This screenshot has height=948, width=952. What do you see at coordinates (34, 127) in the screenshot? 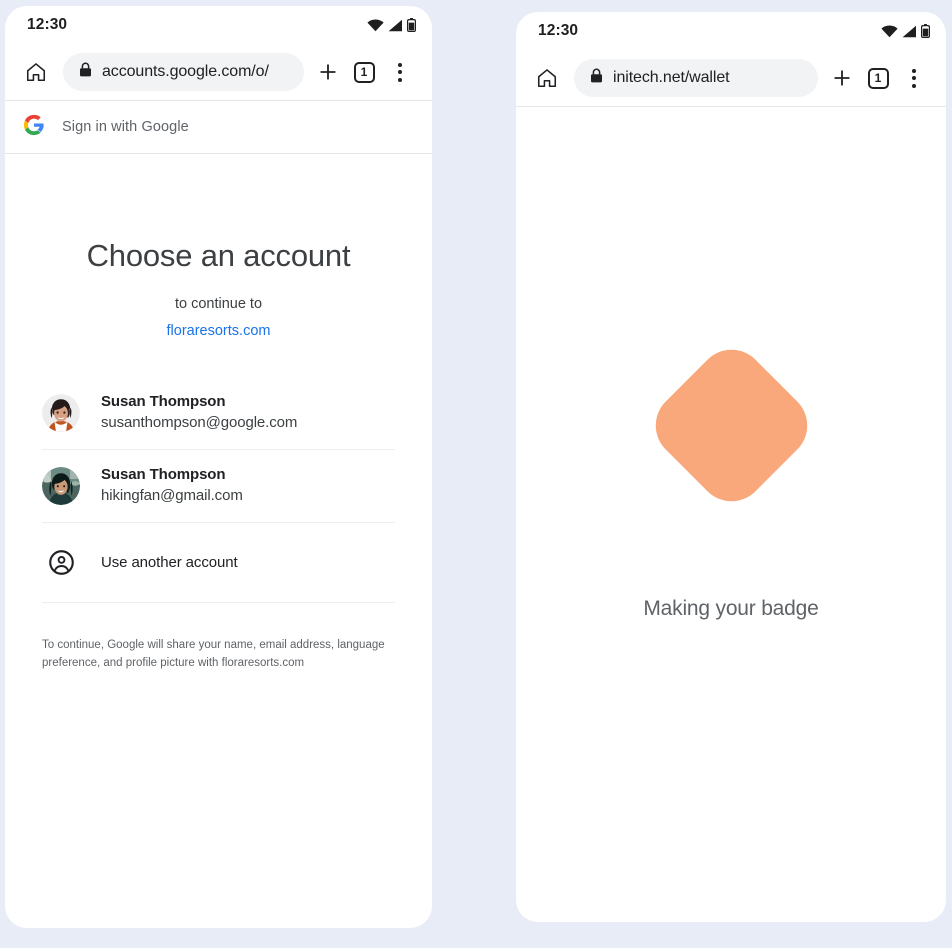
I see `google-g-logo` at bounding box center [34, 127].